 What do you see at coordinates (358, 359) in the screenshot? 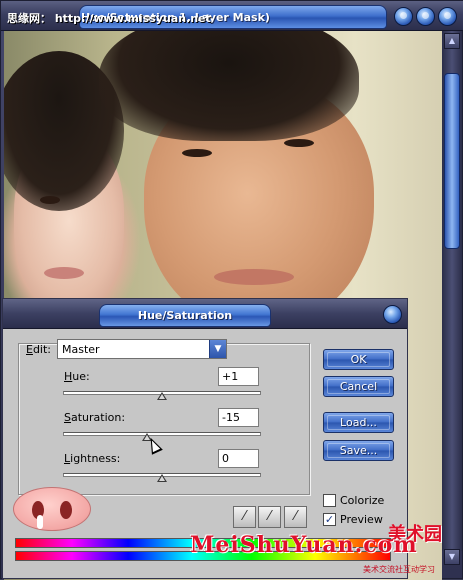
I see `ok-button: OK` at bounding box center [358, 359].